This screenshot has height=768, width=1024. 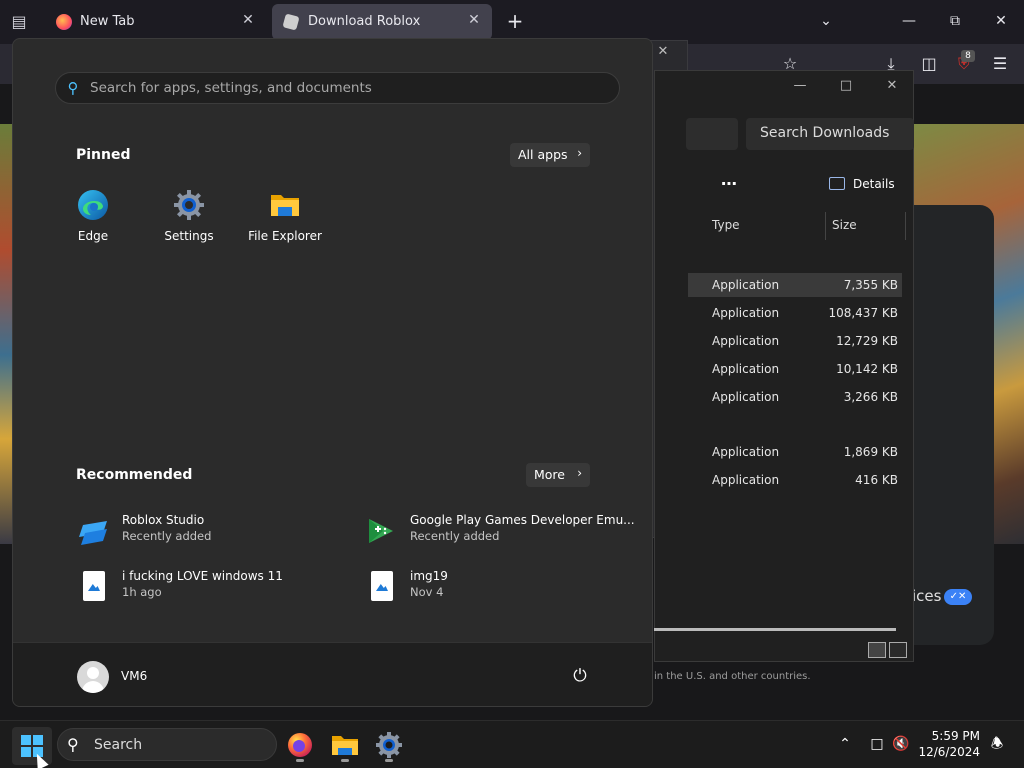 I want to click on download-row: Application 3,266 KB, so click(x=795, y=397).